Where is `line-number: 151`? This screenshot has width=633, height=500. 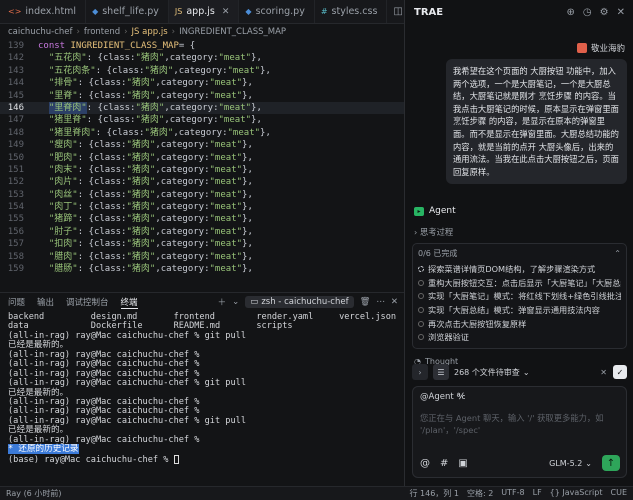 line-number: 151 is located at coordinates (15, 169).